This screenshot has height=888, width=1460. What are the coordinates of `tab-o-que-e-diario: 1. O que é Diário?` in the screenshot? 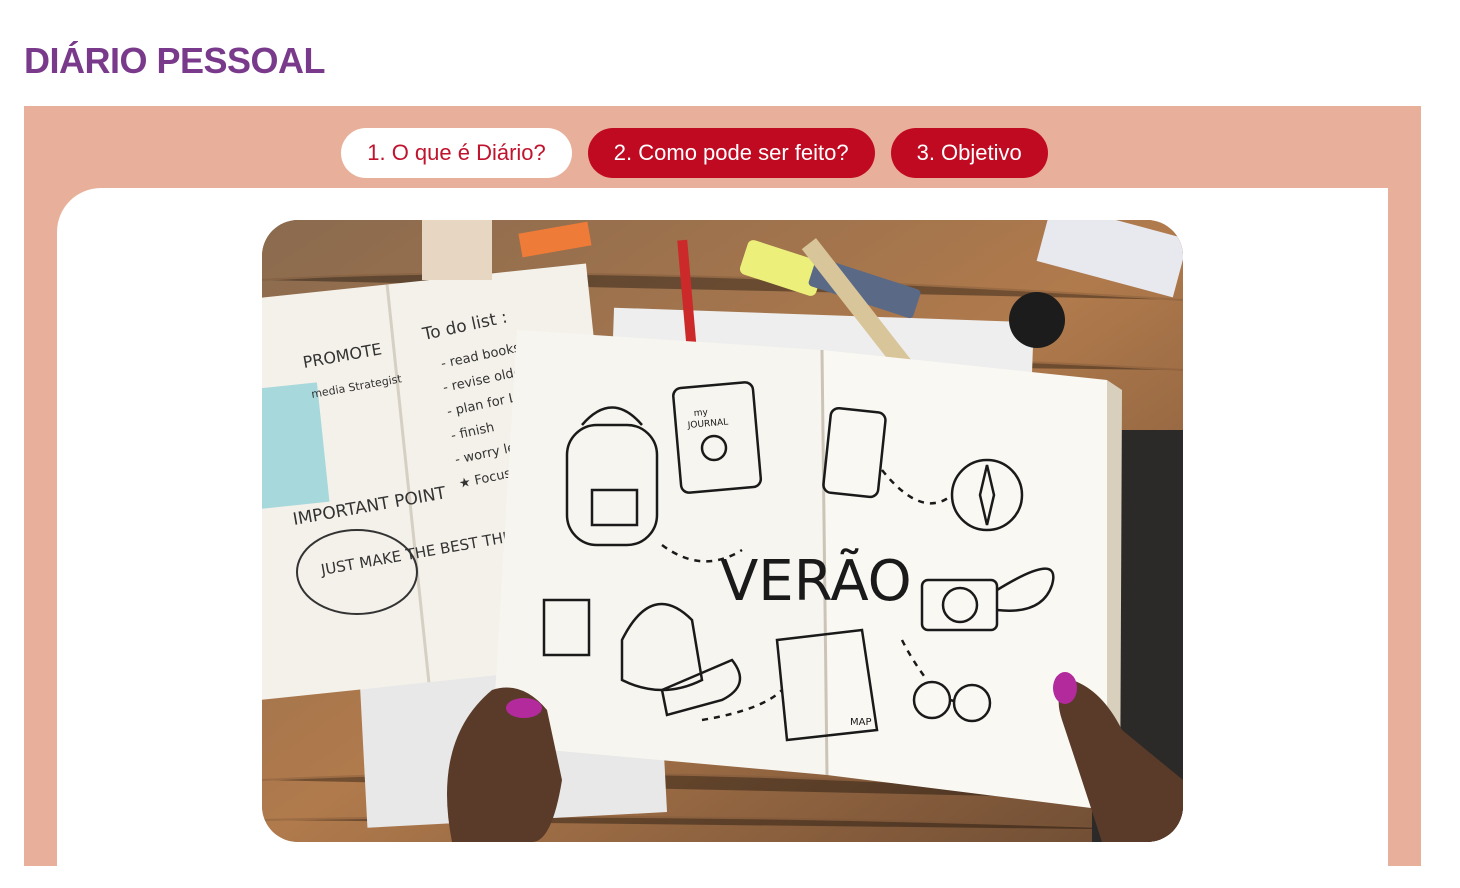 It's located at (456, 153).